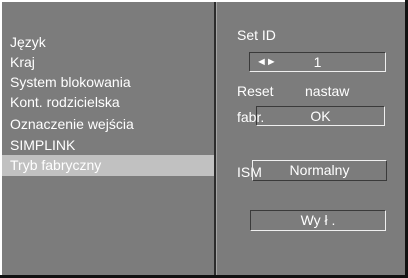 Image resolution: width=408 pixels, height=278 pixels. What do you see at coordinates (108, 82) in the screenshot?
I see `menu-item-lock-system: System blokowania` at bounding box center [108, 82].